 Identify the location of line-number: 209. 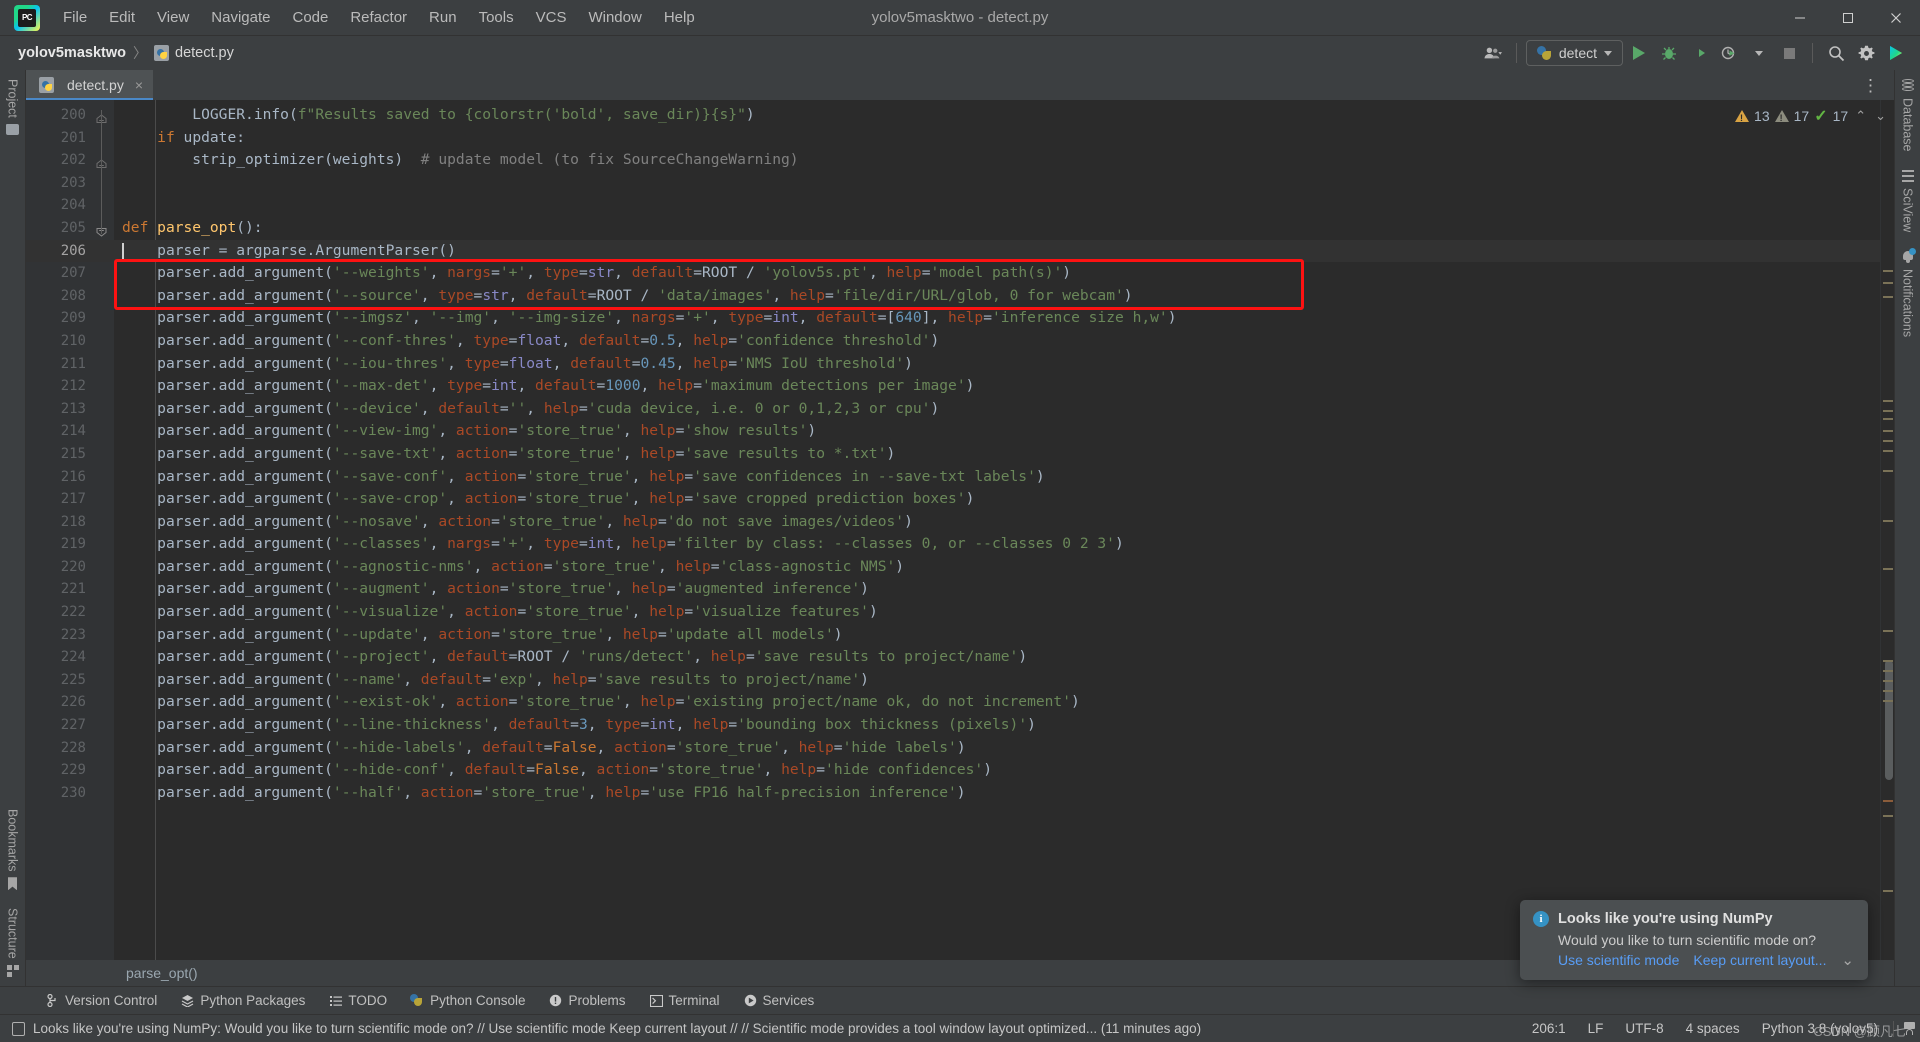
(70, 318).